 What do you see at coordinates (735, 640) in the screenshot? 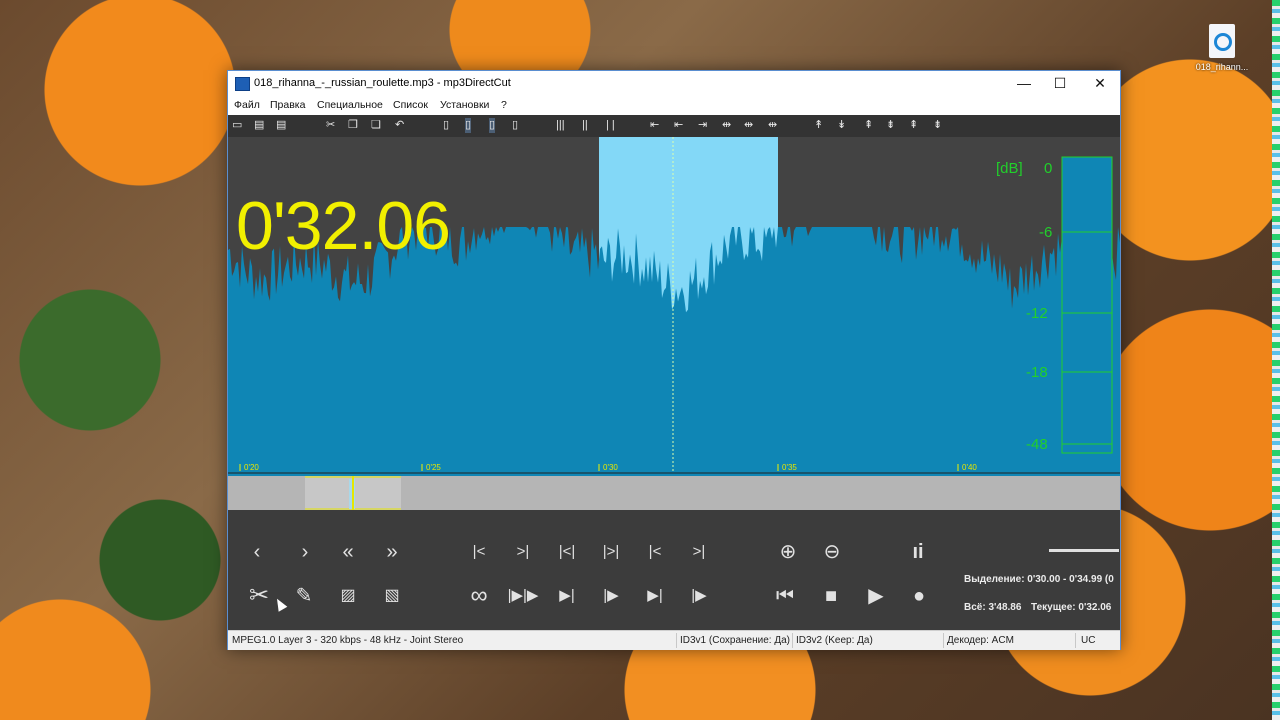
I see `status-id3v1: ID3v1 (Сохранение: Да)` at bounding box center [735, 640].